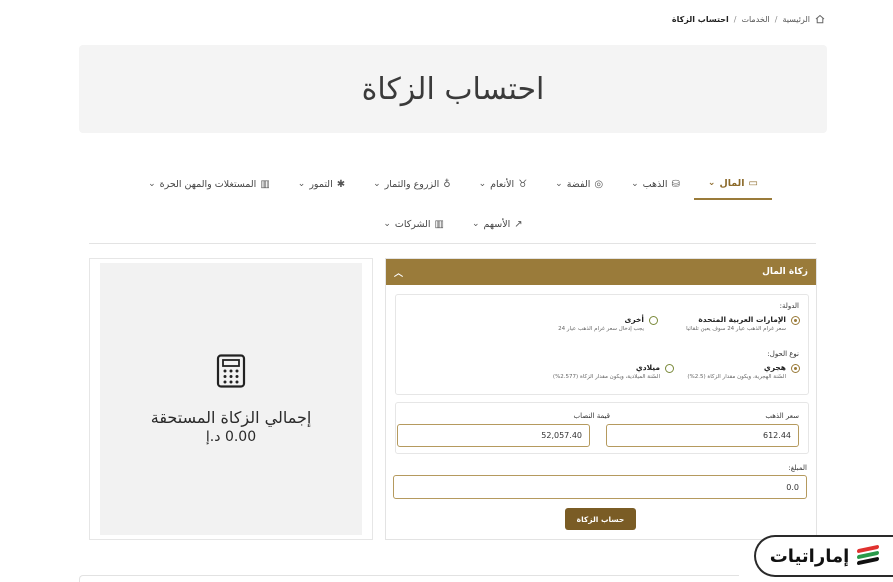  Describe the element at coordinates (518, 224) in the screenshot. I see `chart-icon: ↗` at that location.